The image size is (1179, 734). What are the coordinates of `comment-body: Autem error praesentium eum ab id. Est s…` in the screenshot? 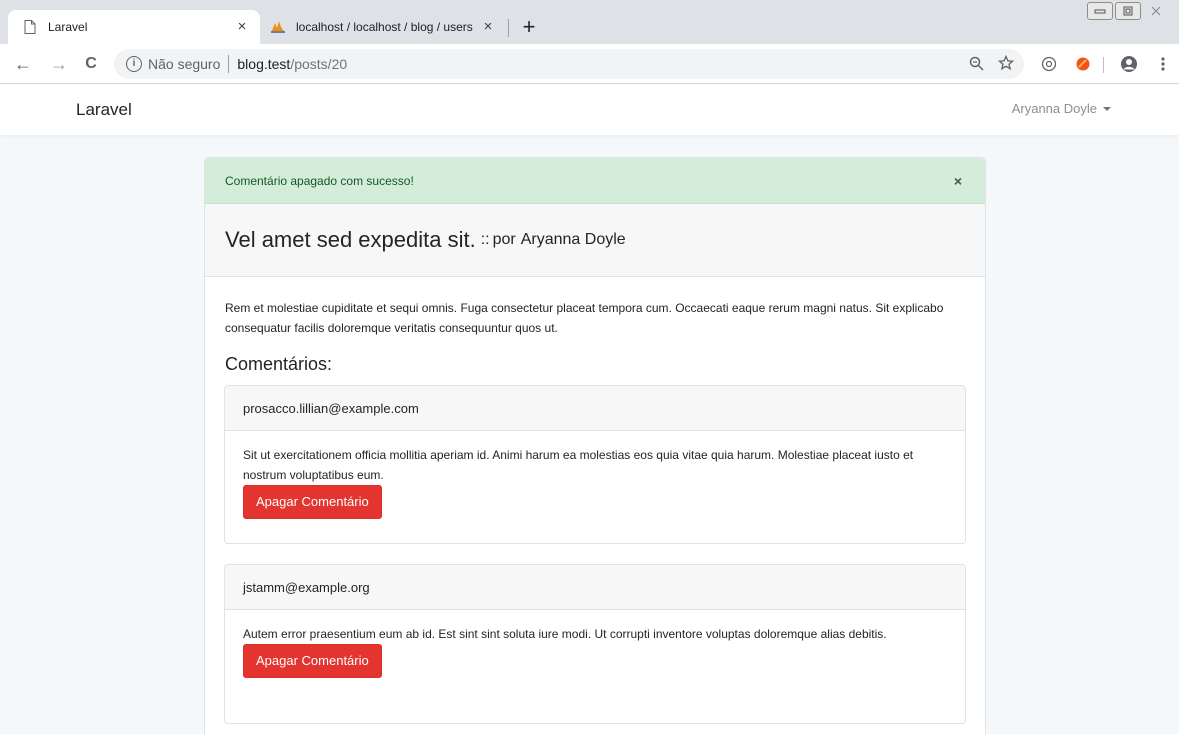 It's located at (595, 644).